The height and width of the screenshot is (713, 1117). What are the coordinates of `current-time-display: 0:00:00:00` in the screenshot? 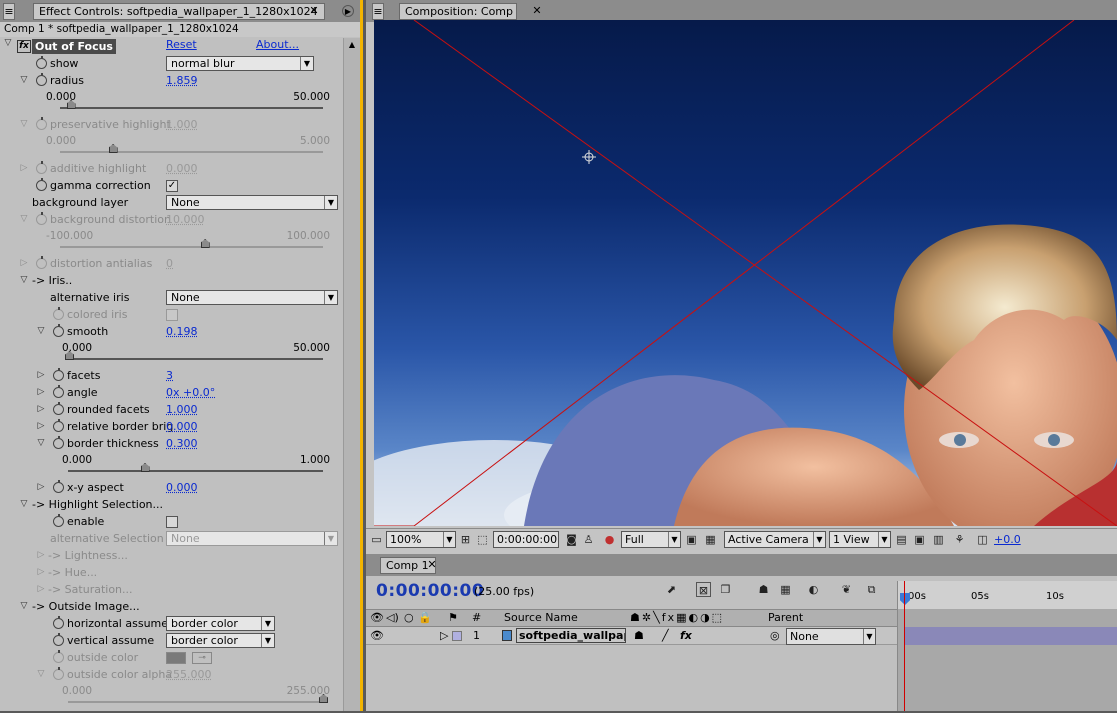 It's located at (430, 591).